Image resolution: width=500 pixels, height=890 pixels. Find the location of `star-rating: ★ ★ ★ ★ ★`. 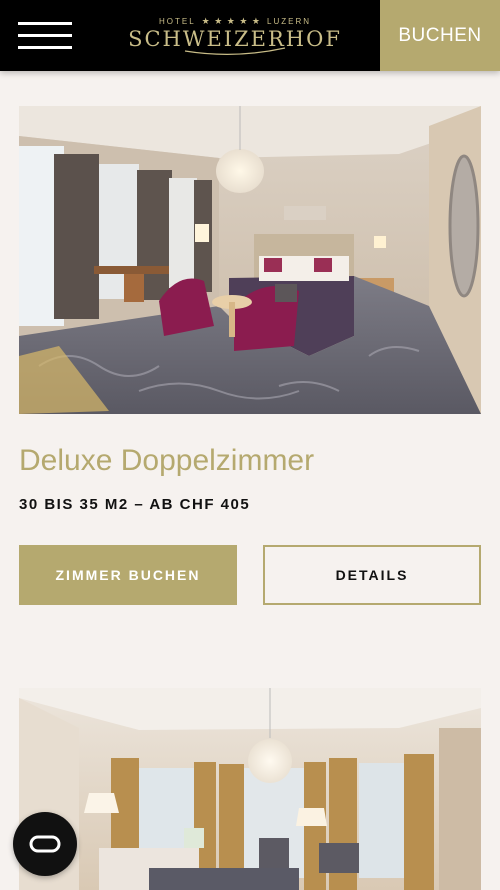

star-rating: ★ ★ ★ ★ ★ is located at coordinates (231, 21).